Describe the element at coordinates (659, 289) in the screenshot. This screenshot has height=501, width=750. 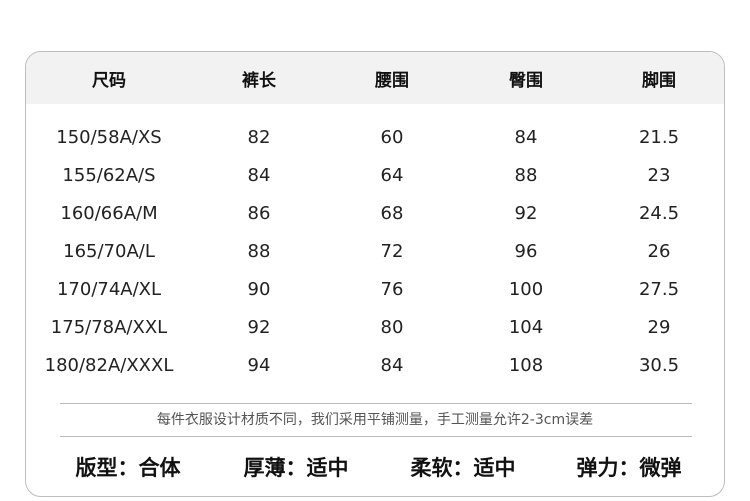
I see `hem-cell: 27.5` at that location.